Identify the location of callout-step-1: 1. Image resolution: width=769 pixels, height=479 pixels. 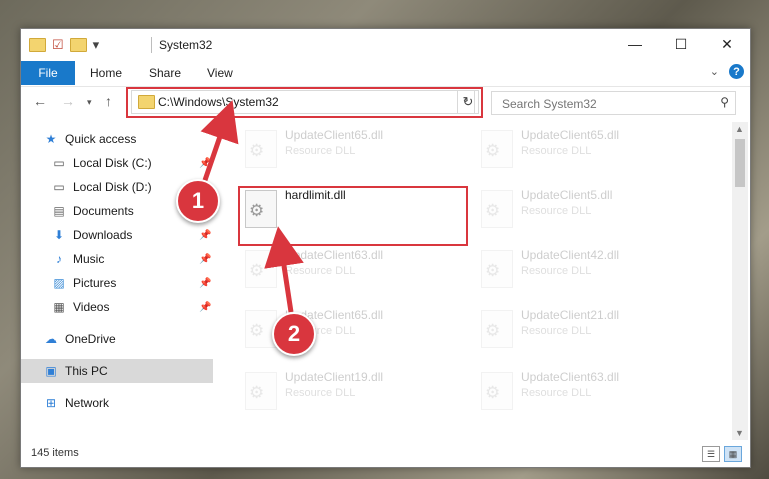
(198, 201).